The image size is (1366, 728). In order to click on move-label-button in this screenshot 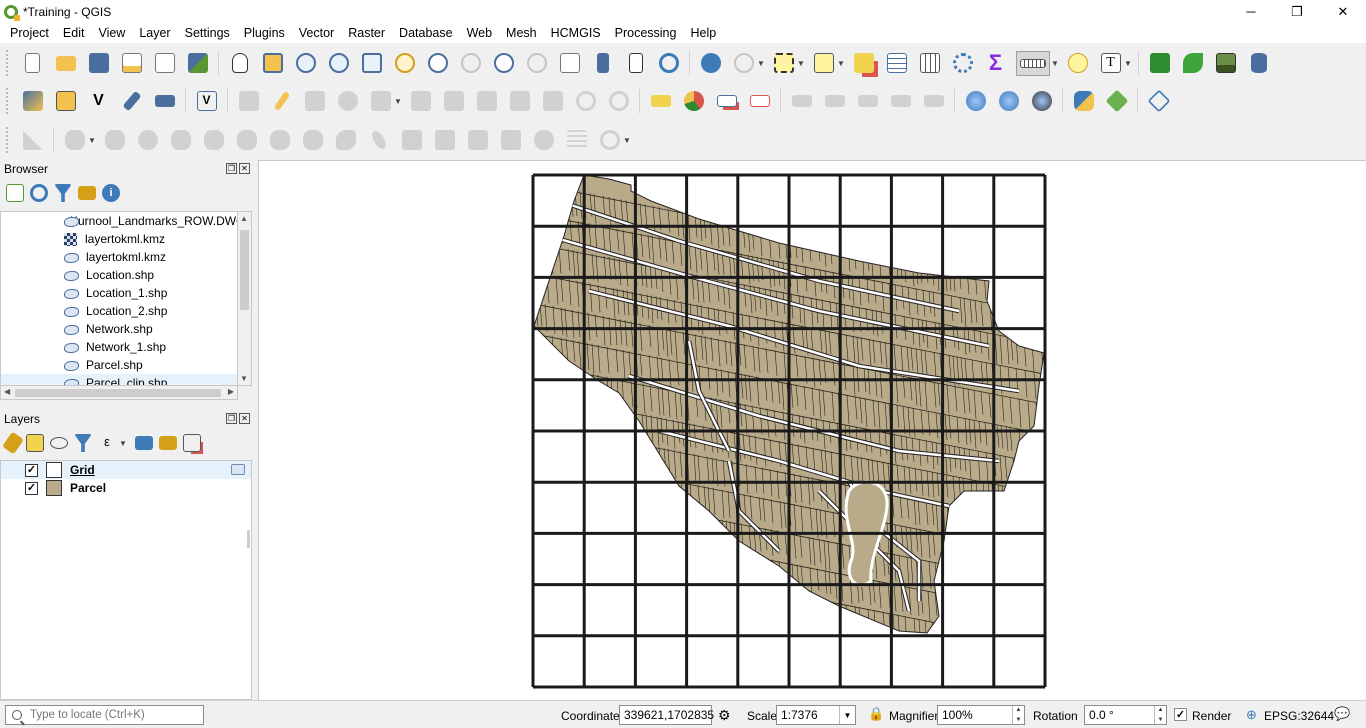, I will do `click(867, 101)`.